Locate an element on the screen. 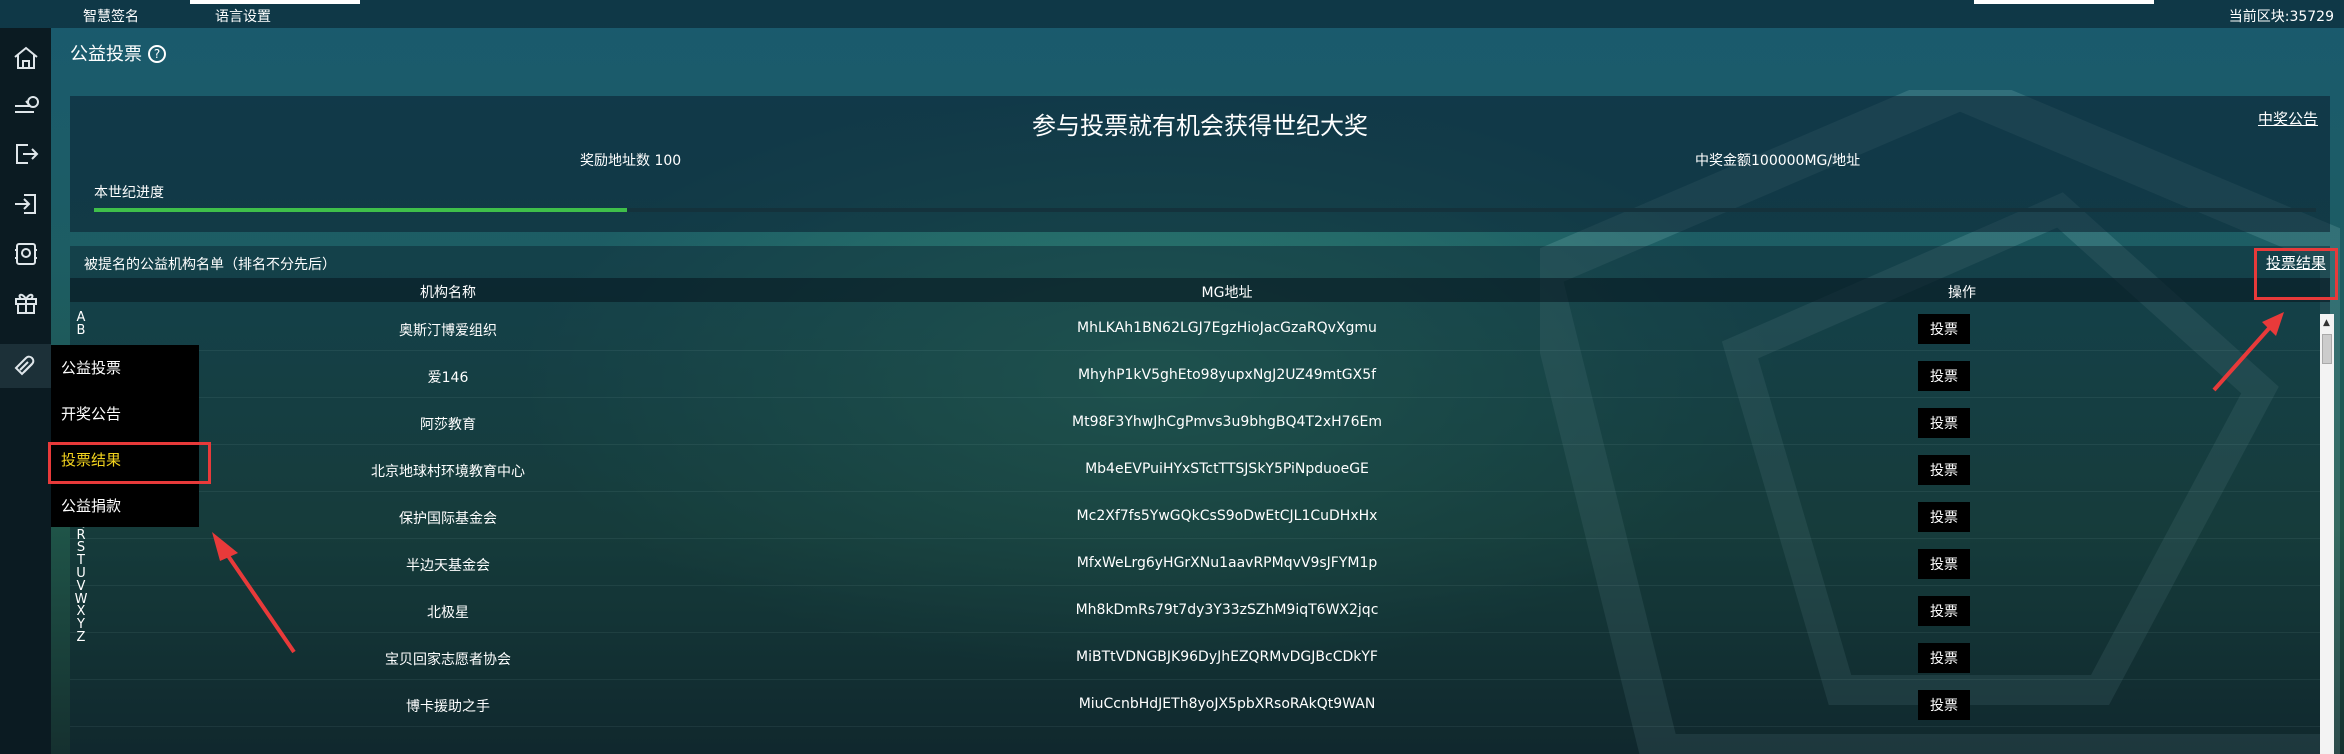 This screenshot has width=2344, height=754. annotation-arrow-right is located at coordinates (2248, 352).